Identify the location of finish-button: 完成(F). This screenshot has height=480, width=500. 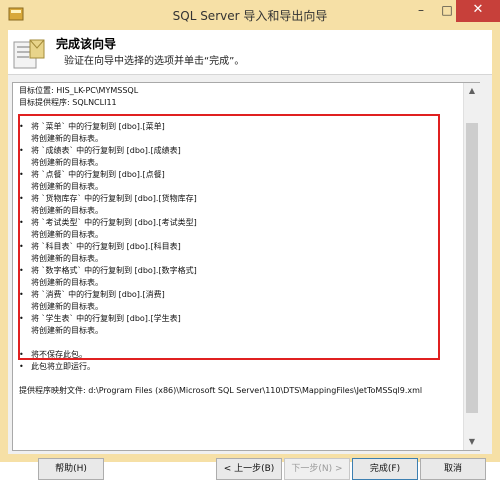
(385, 469).